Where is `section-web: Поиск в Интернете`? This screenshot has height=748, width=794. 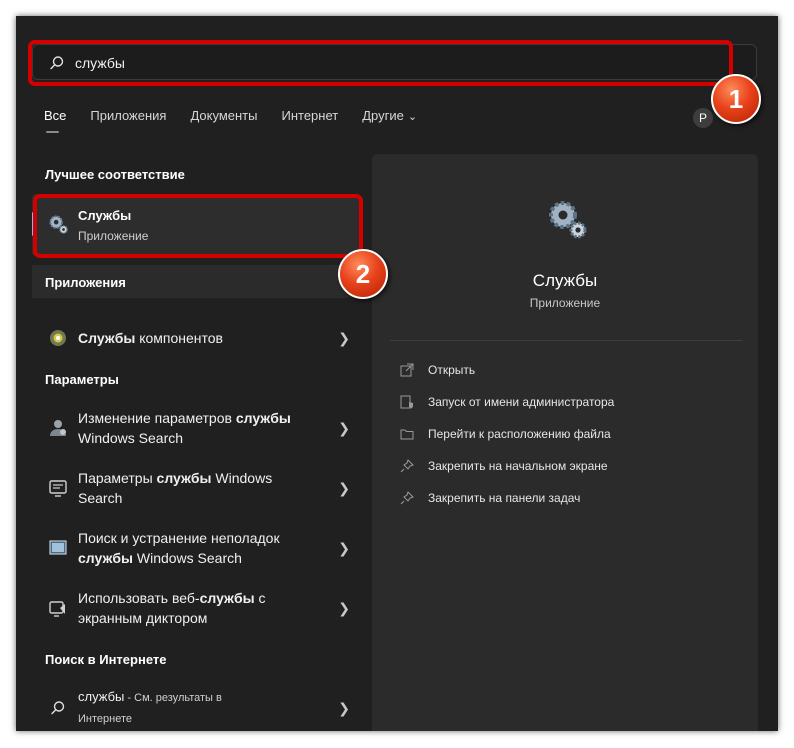
section-web: Поиск в Интернете is located at coordinates (106, 659).